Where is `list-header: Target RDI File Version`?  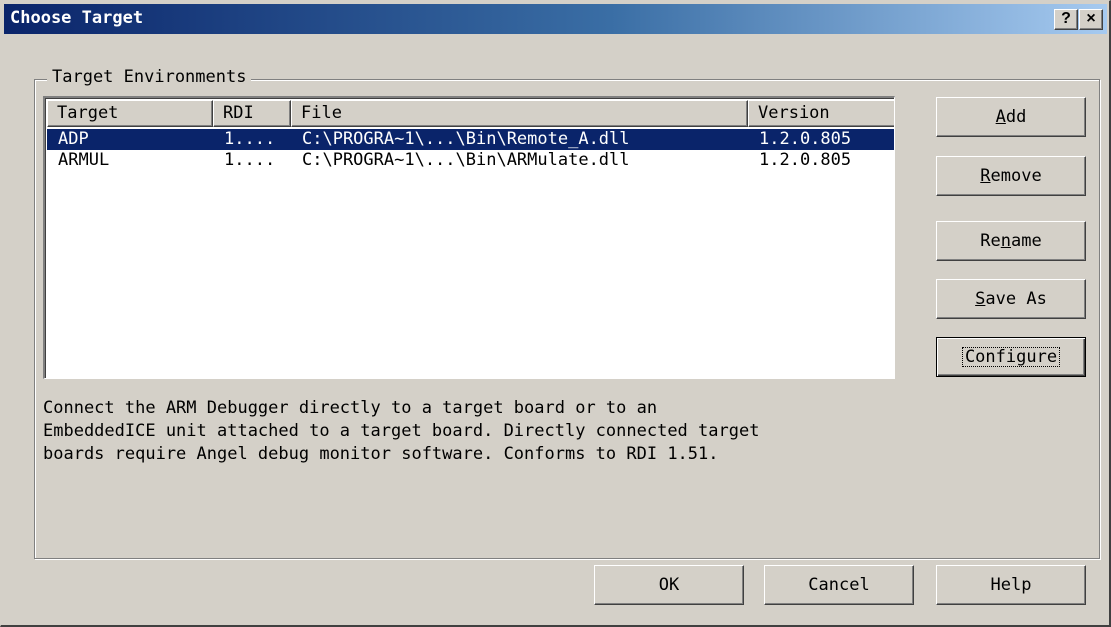
list-header: Target RDI File Version is located at coordinates (470, 113).